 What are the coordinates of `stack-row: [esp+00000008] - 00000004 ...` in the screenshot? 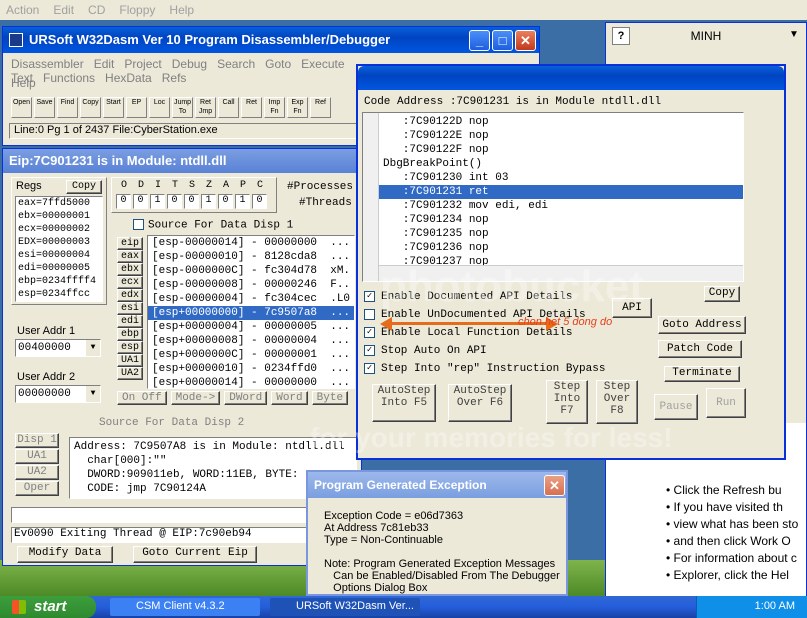 It's located at (251, 341).